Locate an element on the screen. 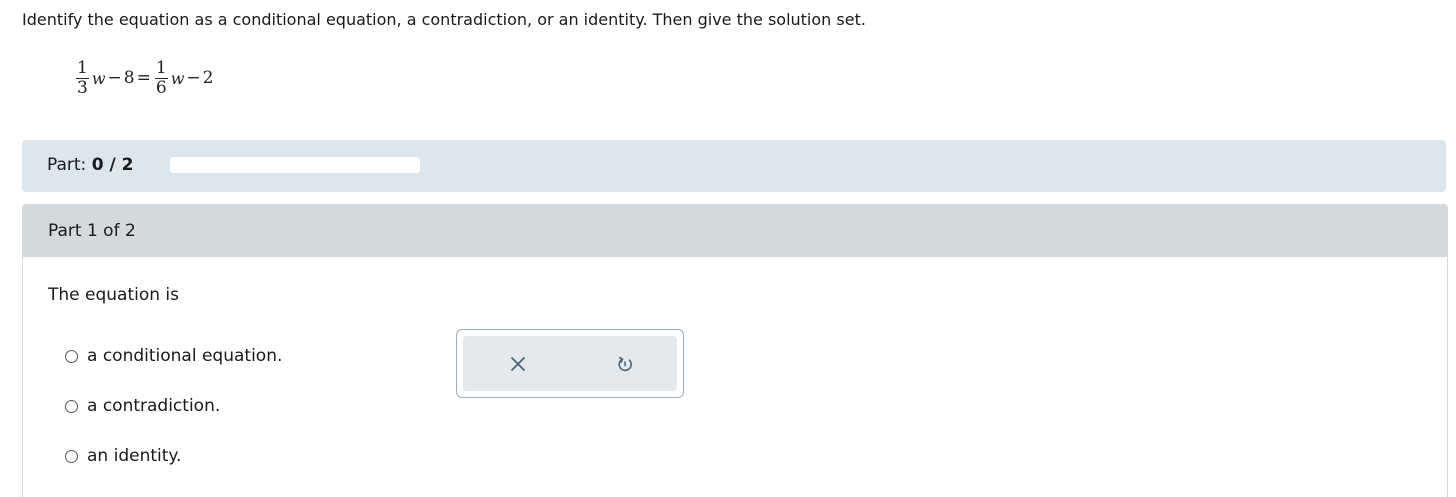  progress-value: 0 / 2 is located at coordinates (112, 165).